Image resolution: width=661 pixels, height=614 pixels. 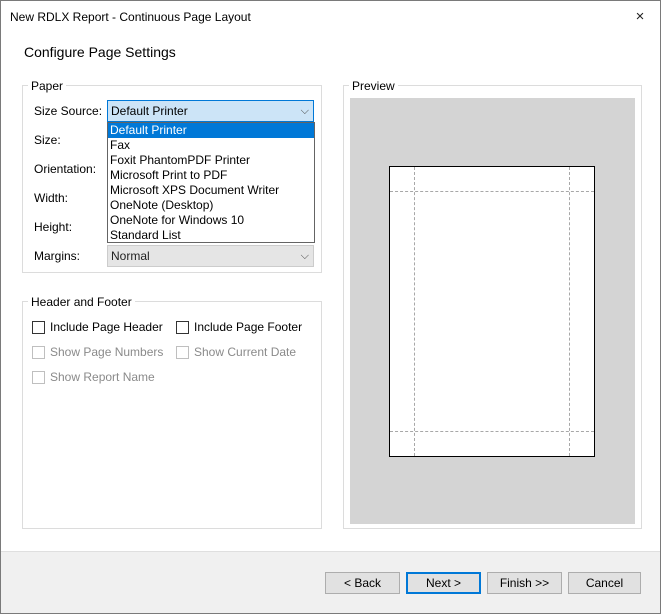 I want to click on size-source-value: Default Printer, so click(x=149, y=111).